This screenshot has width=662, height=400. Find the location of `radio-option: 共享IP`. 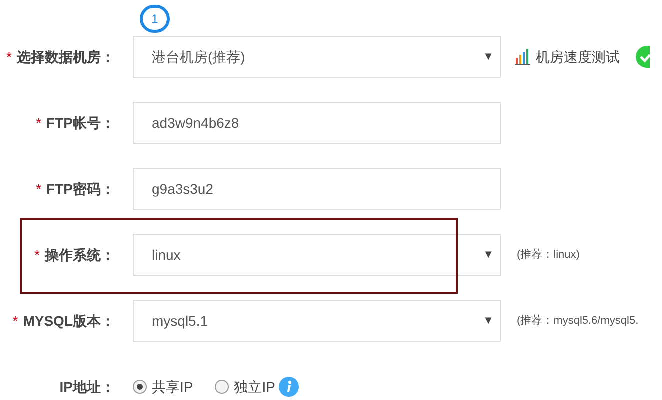

radio-option: 共享IP is located at coordinates (163, 387).